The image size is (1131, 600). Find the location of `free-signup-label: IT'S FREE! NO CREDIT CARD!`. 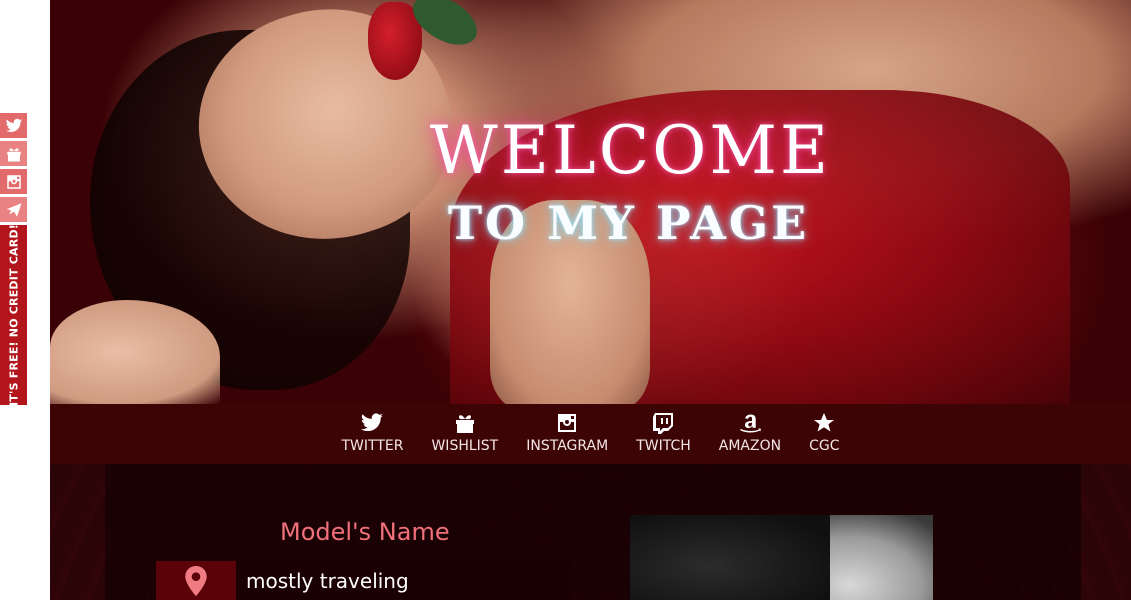

free-signup-label: IT'S FREE! NO CREDIT CARD! is located at coordinates (13, 315).